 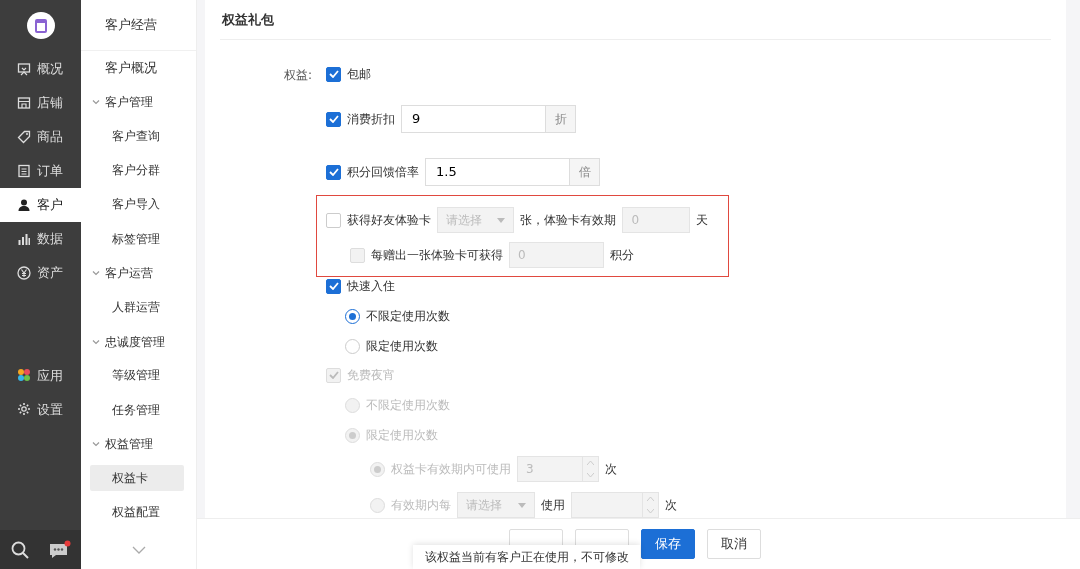 What do you see at coordinates (24, 409) in the screenshot?
I see `settings-icon` at bounding box center [24, 409].